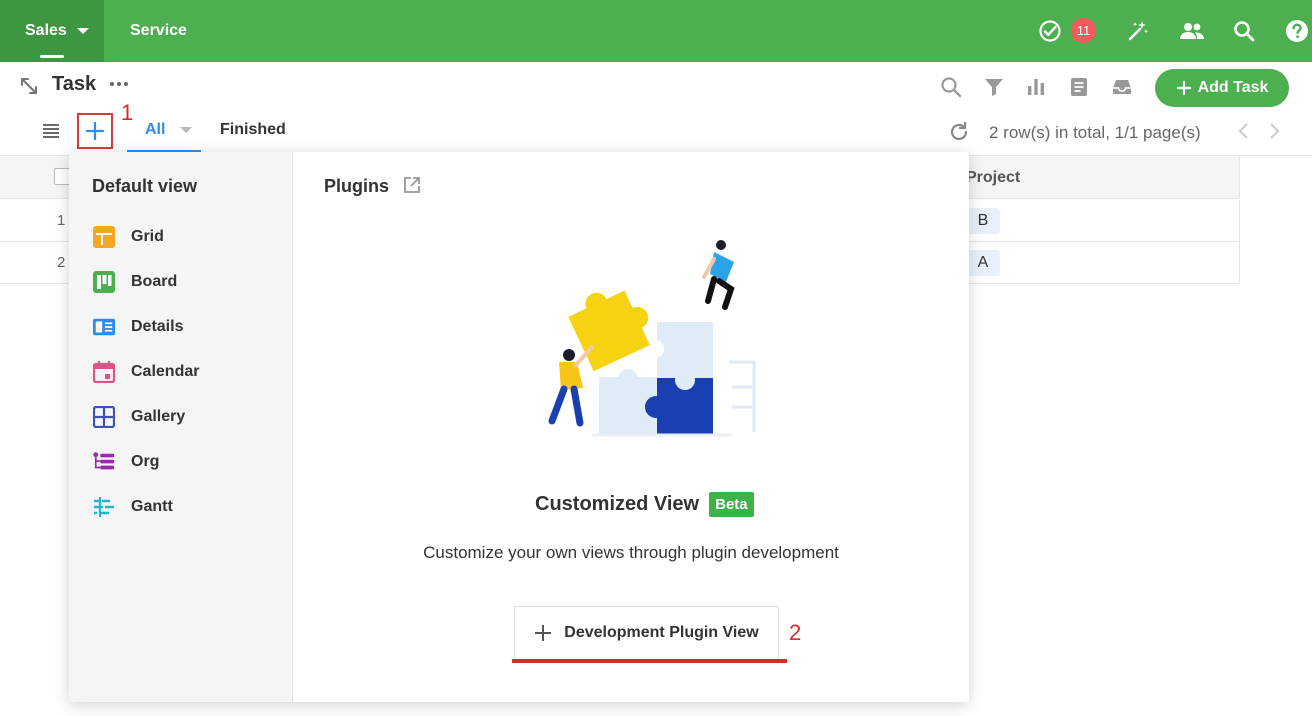 This screenshot has height=716, width=1312. Describe the element at coordinates (104, 282) in the screenshot. I see `board-icon` at that location.